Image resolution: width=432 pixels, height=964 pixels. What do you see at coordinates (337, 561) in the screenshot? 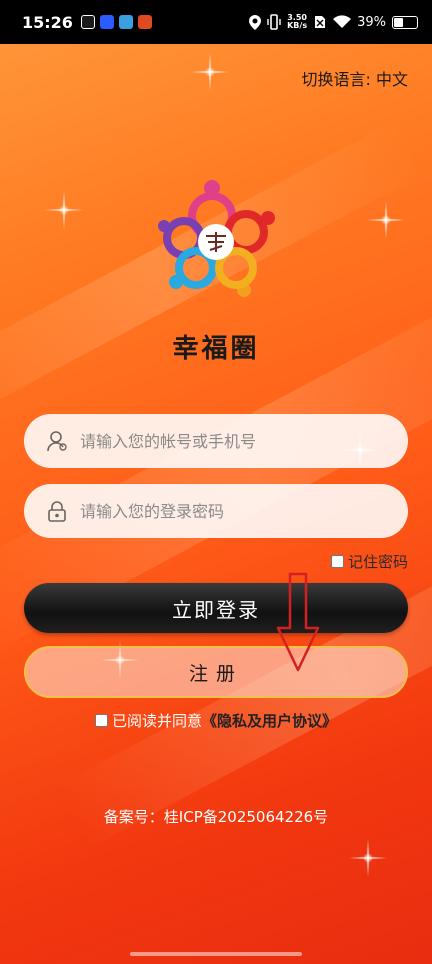
I see `remember-password-checkbox` at bounding box center [337, 561].